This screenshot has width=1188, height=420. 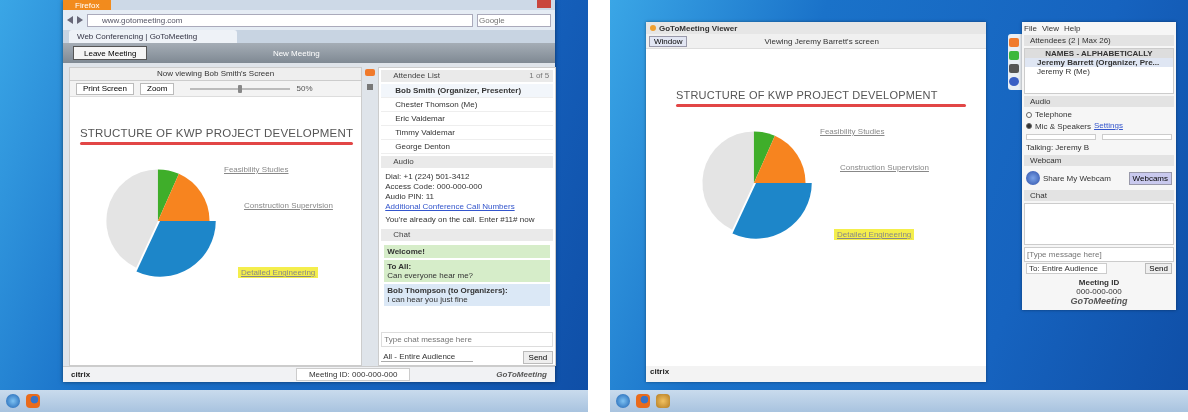 What do you see at coordinates (400, 266) in the screenshot?
I see `message-sender: To All:` at bounding box center [400, 266].